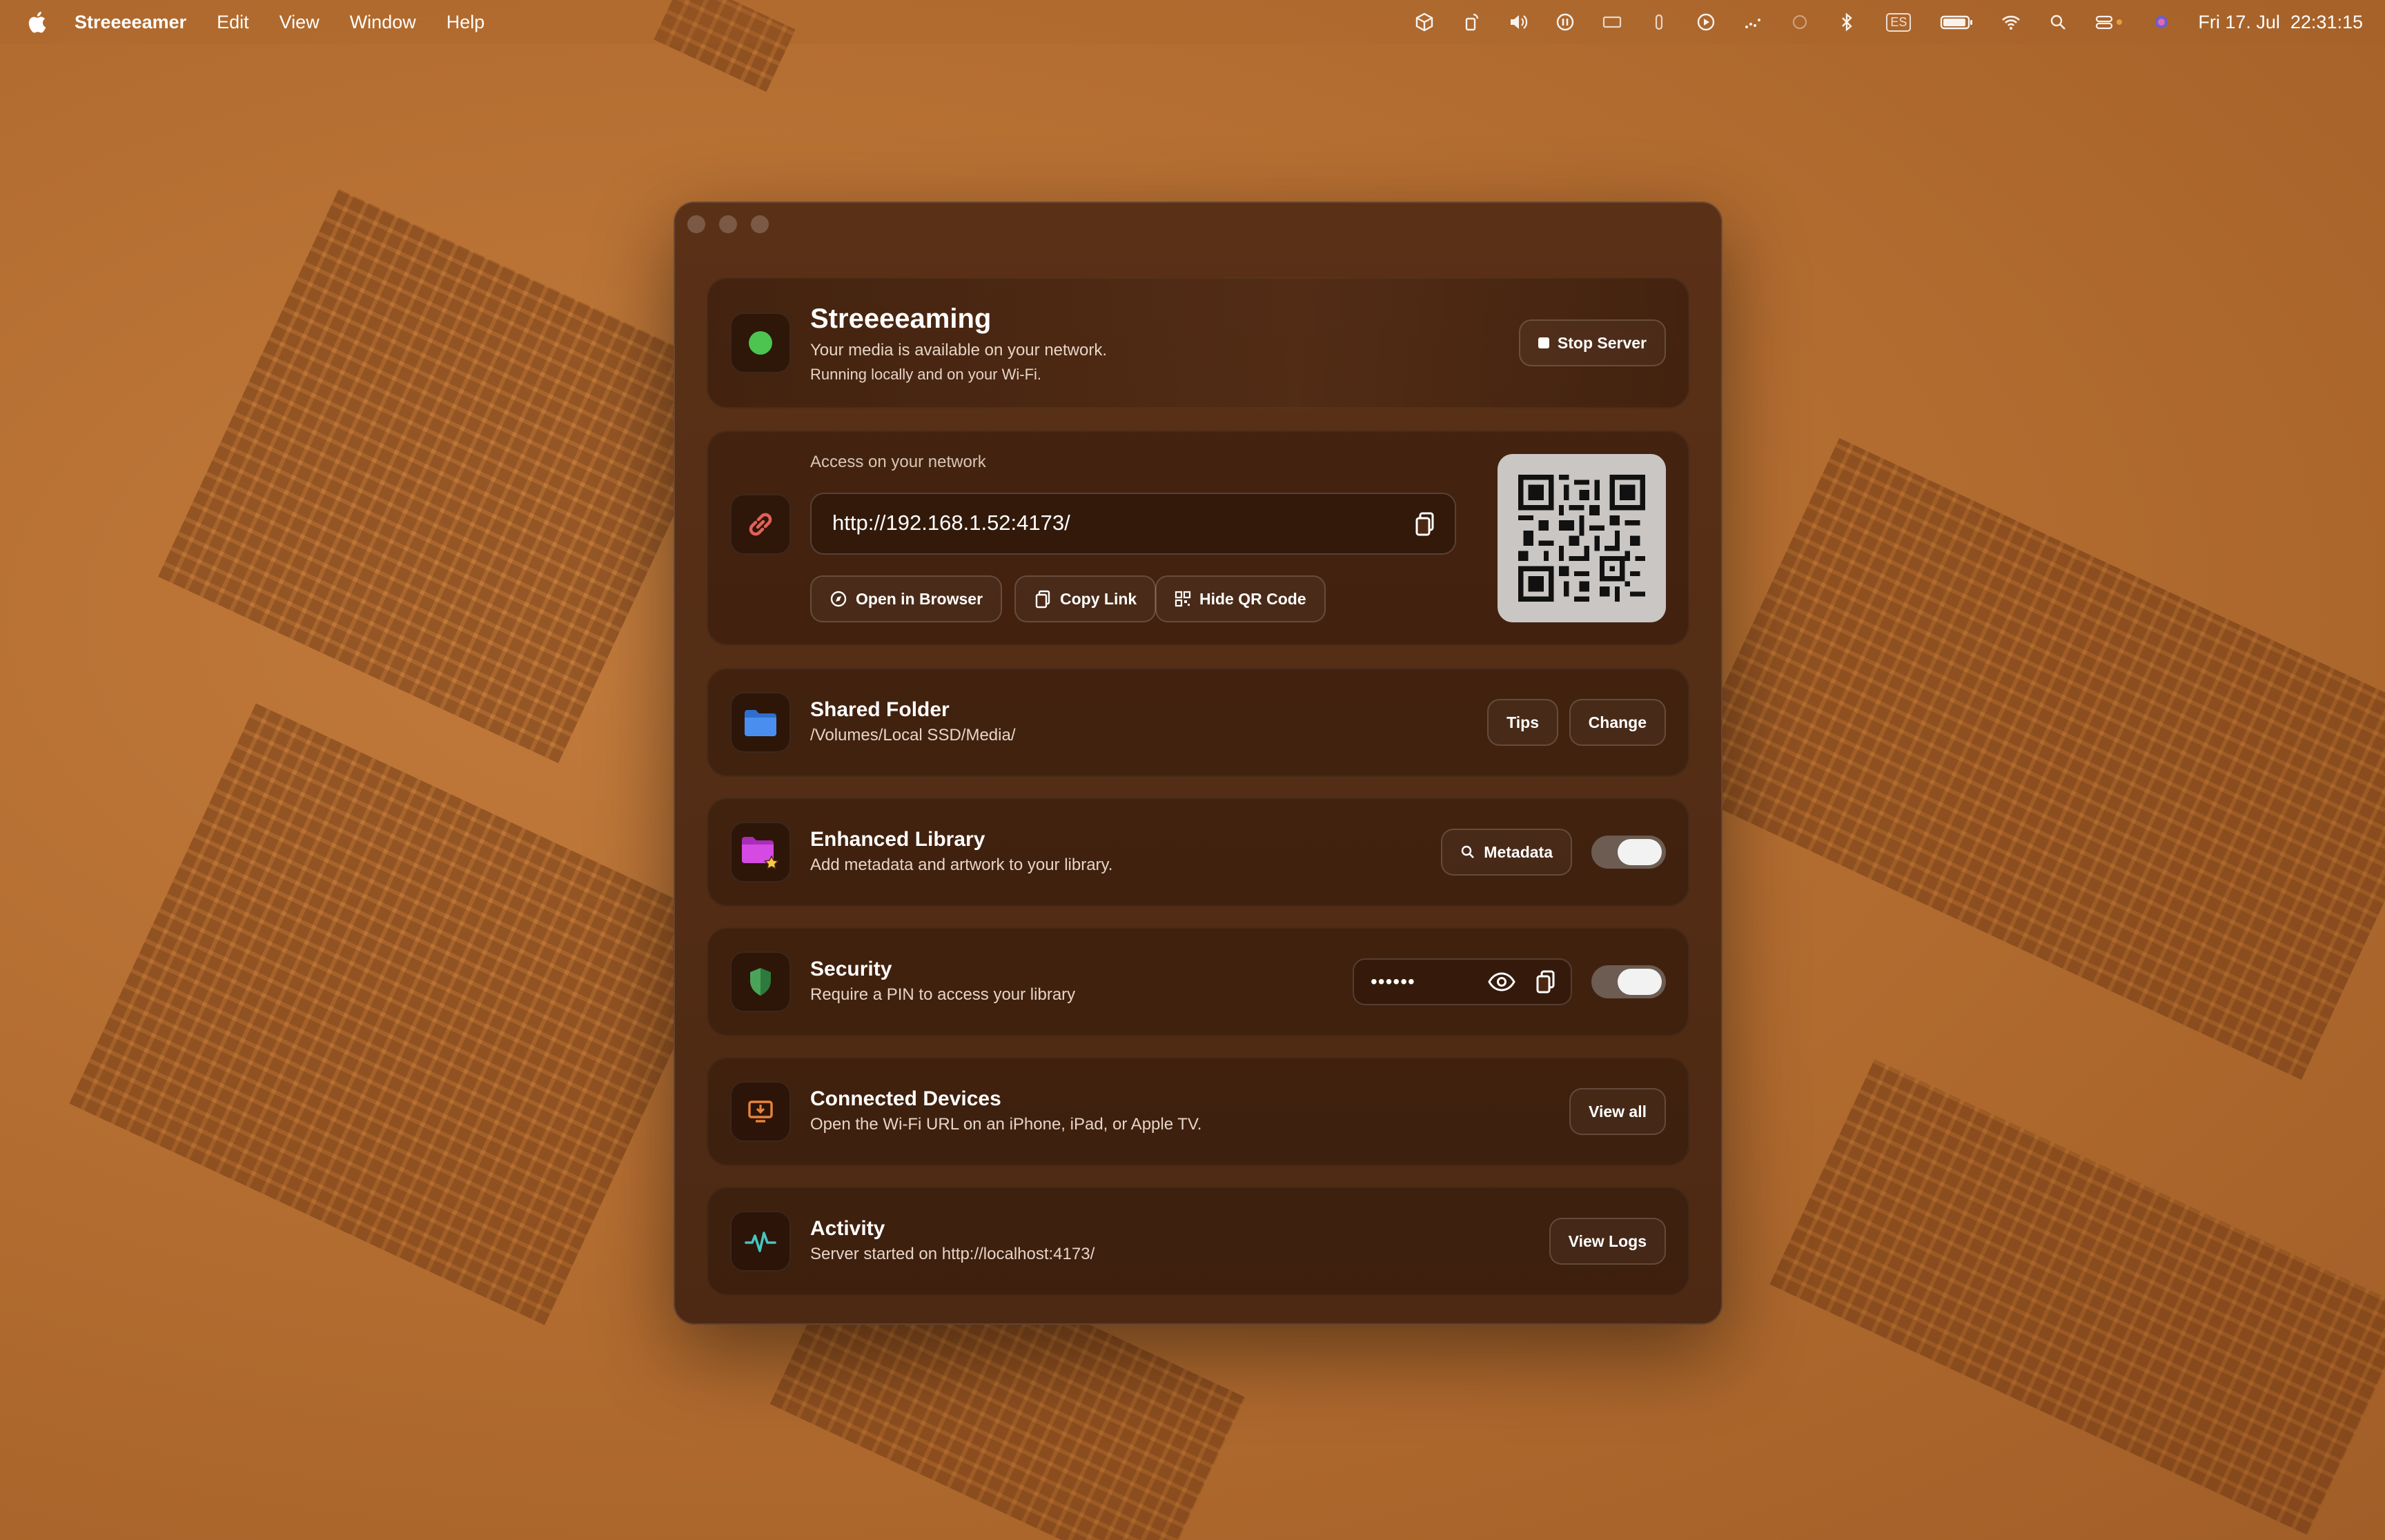 The width and height of the screenshot is (2385, 1540). I want to click on wifi-icon, so click(2011, 22).